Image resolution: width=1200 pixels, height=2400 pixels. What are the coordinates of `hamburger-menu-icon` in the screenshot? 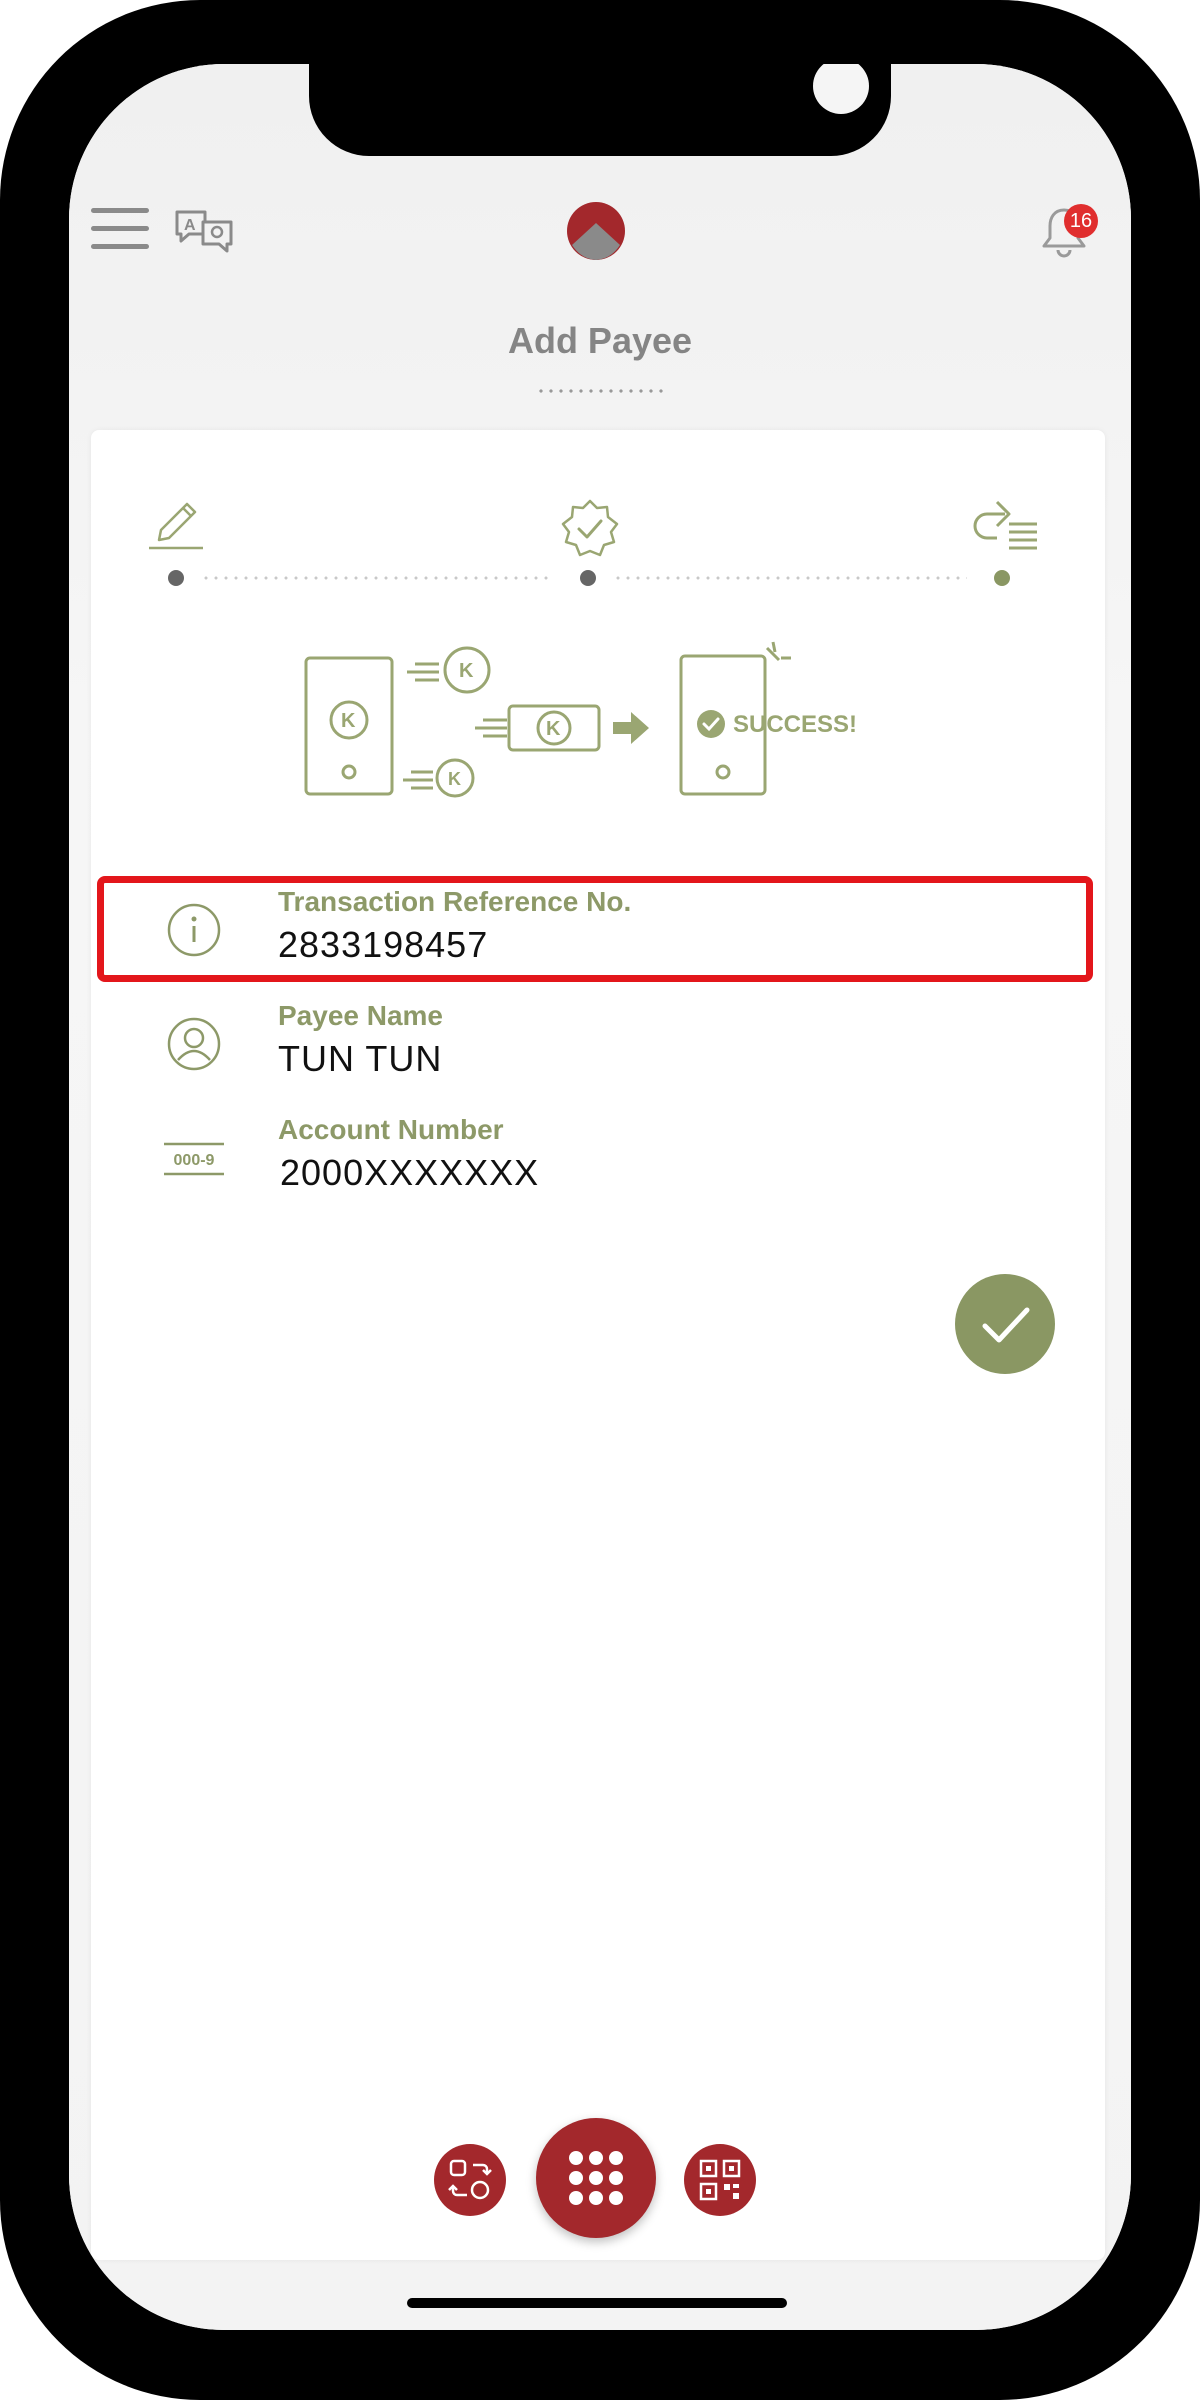 It's located at (120, 230).